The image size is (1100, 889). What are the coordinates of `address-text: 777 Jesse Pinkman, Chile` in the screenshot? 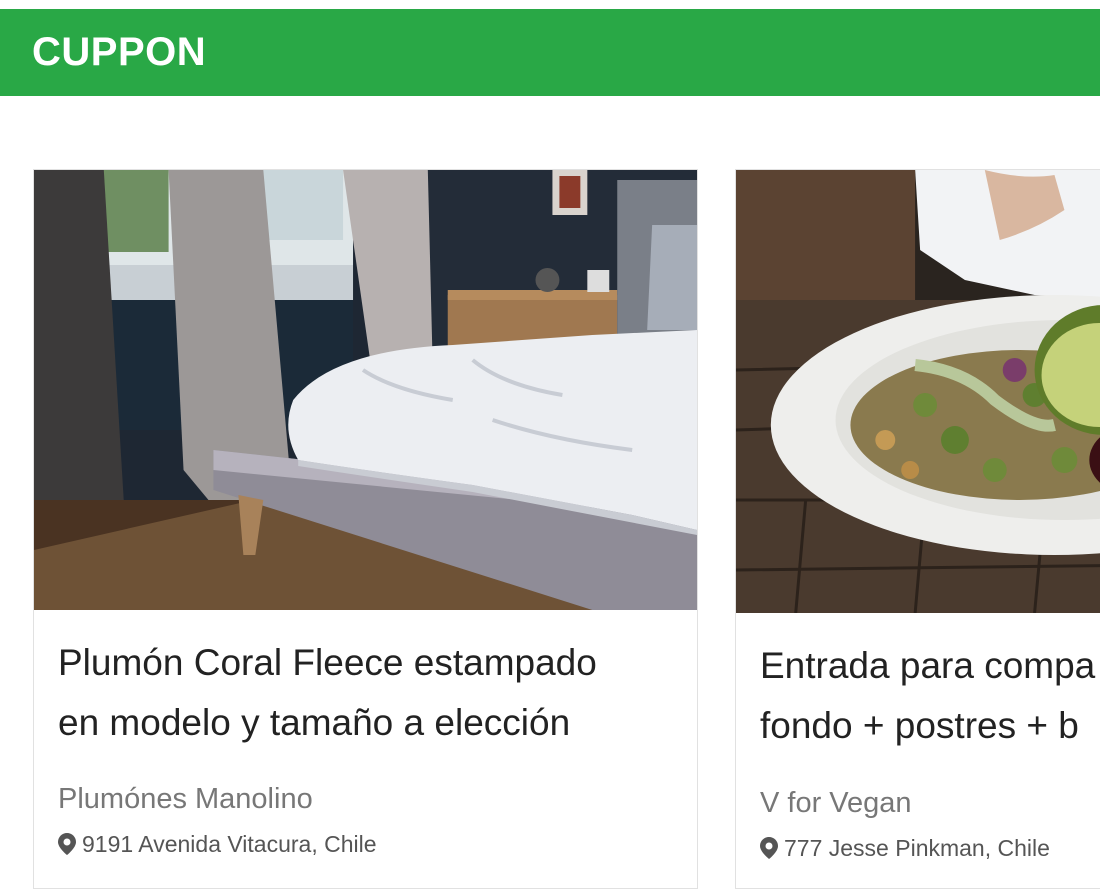 It's located at (917, 848).